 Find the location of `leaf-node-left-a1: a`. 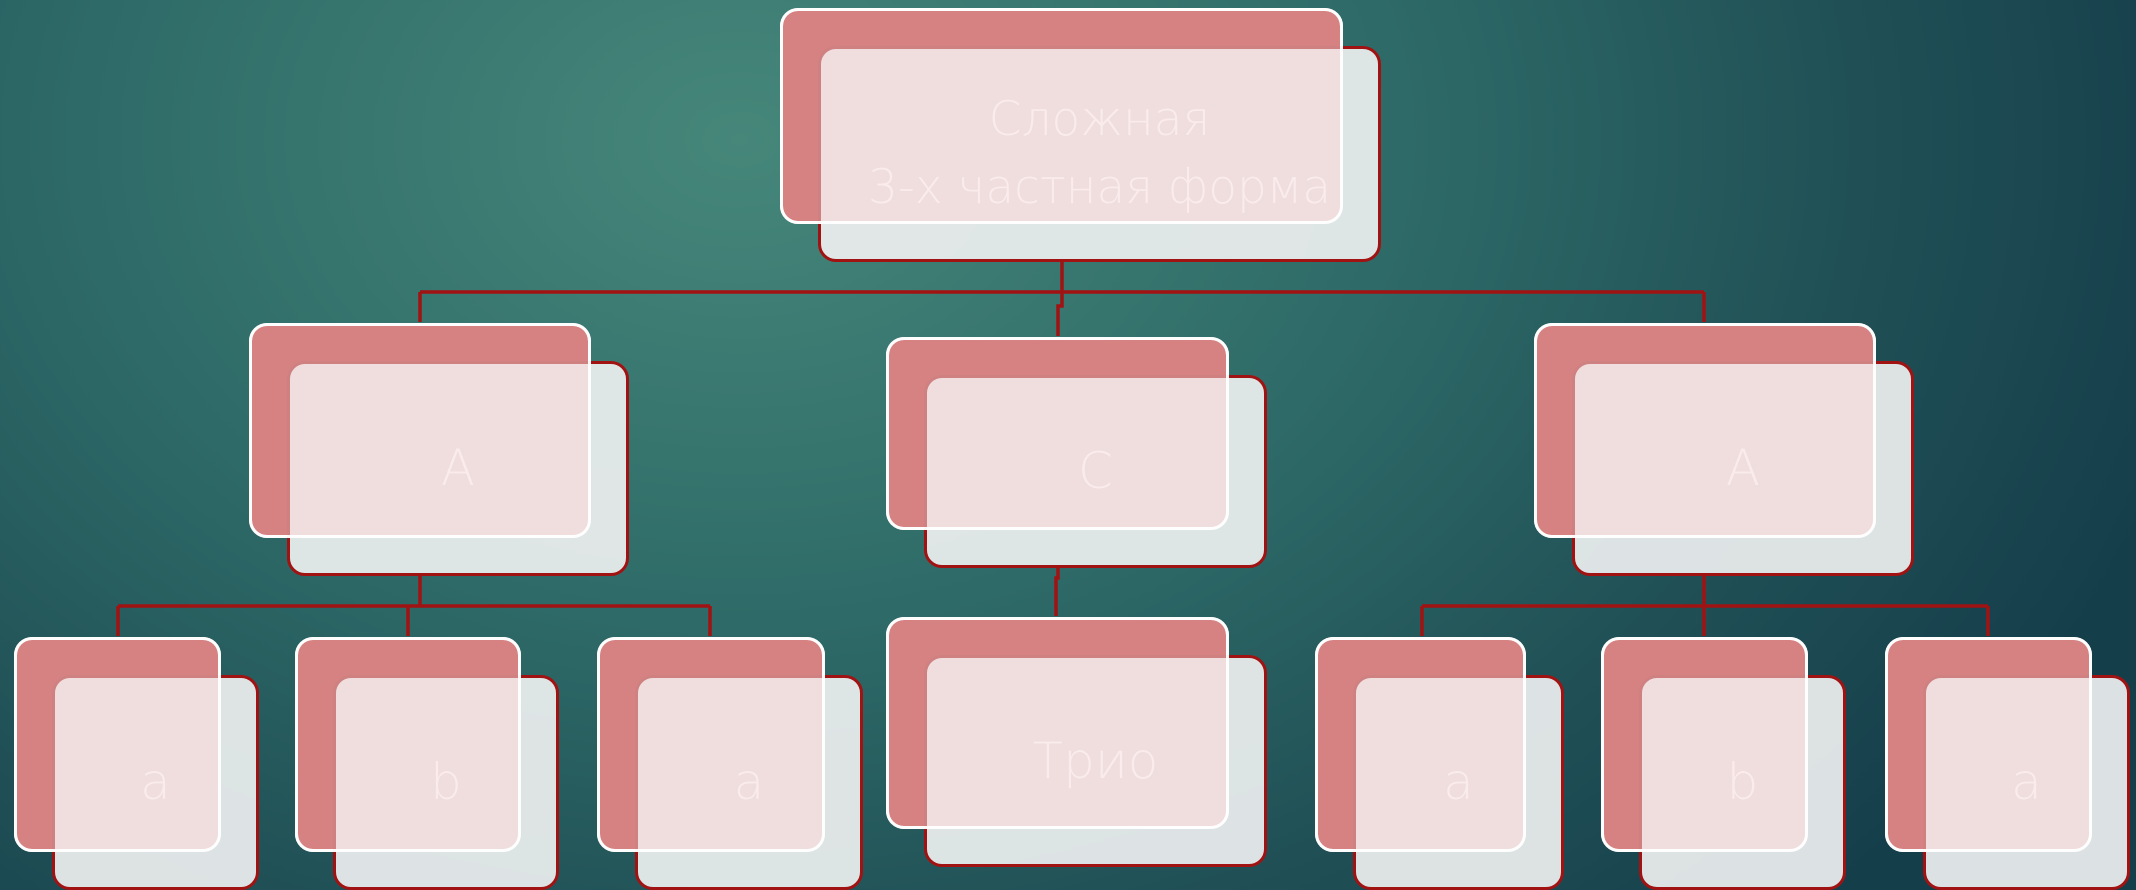

leaf-node-left-a1: a is located at coordinates (136, 763).